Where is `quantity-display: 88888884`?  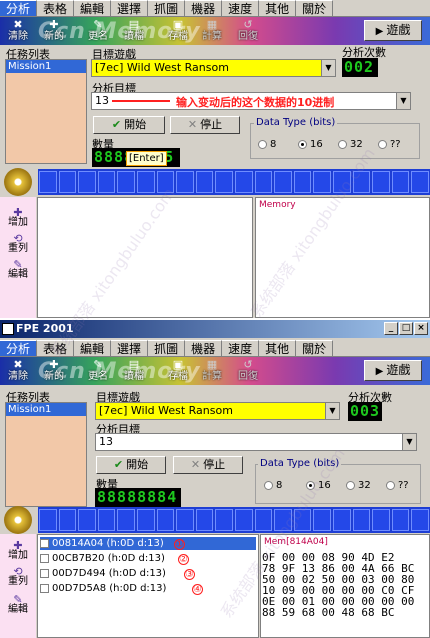
quantity-display: 88888884 is located at coordinates (138, 497).